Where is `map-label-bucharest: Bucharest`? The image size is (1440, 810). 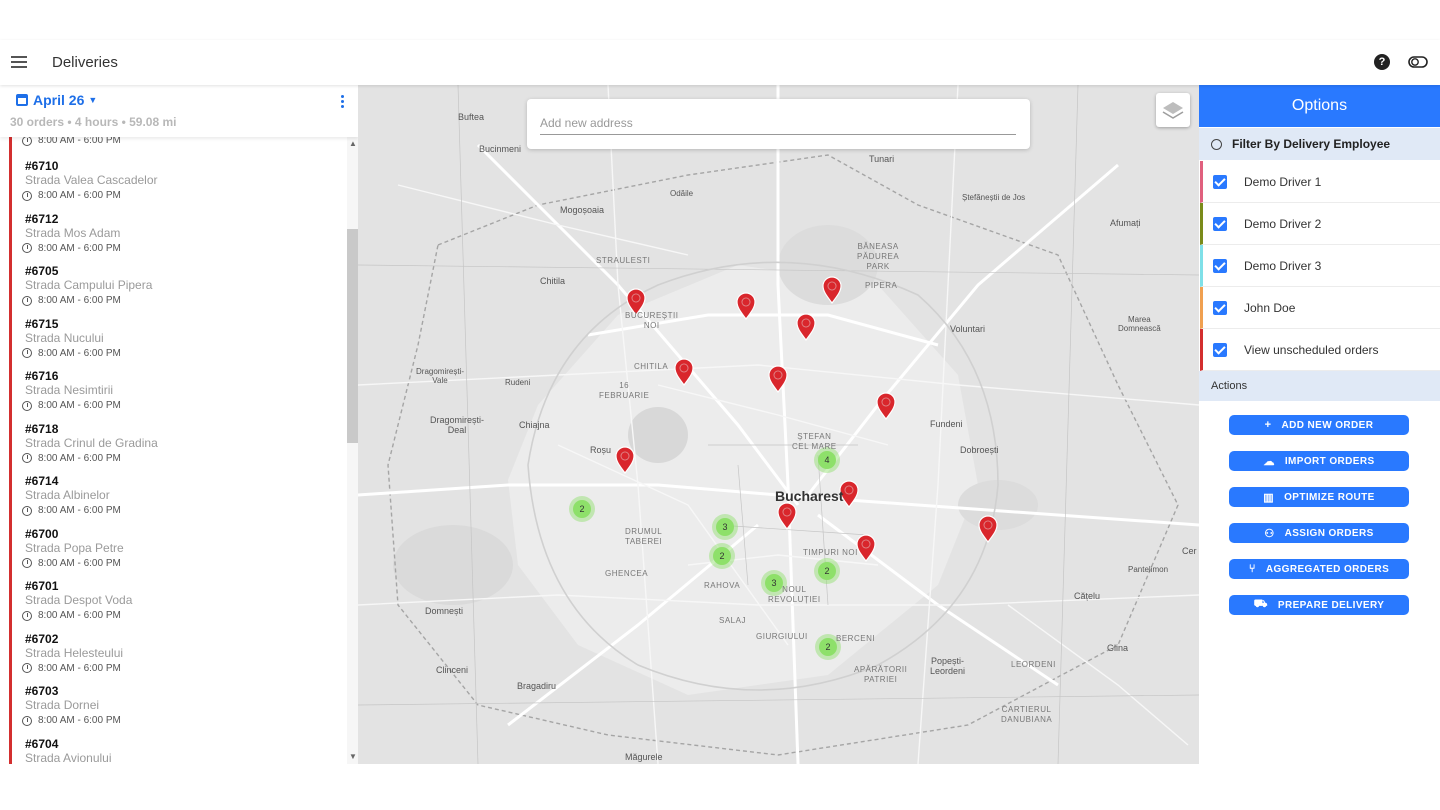
map-label-bucharest: Bucharest is located at coordinates (809, 496).